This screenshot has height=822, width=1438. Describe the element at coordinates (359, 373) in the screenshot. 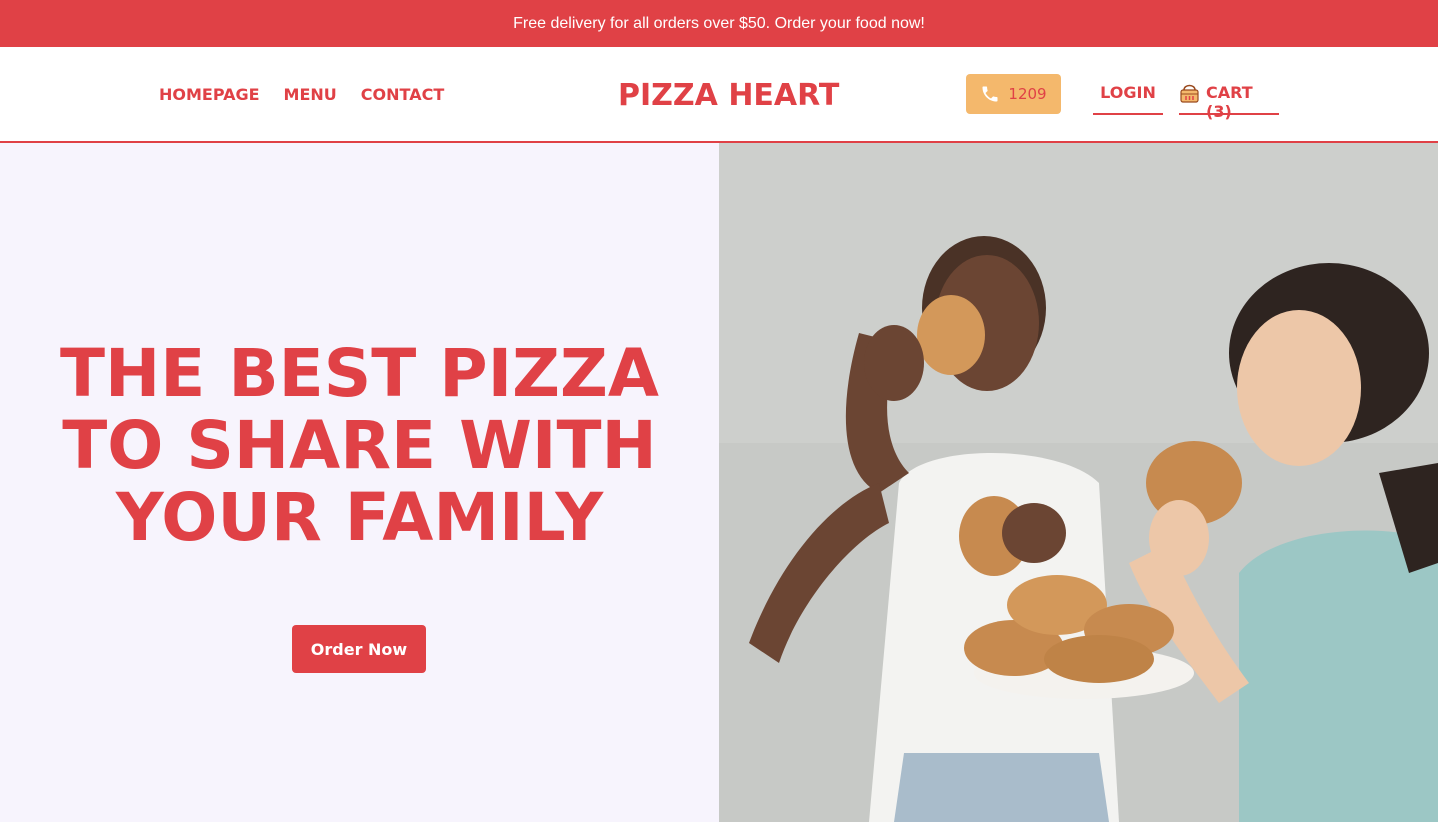

I see `hero-title-line: THE BEST PIZZA` at that location.